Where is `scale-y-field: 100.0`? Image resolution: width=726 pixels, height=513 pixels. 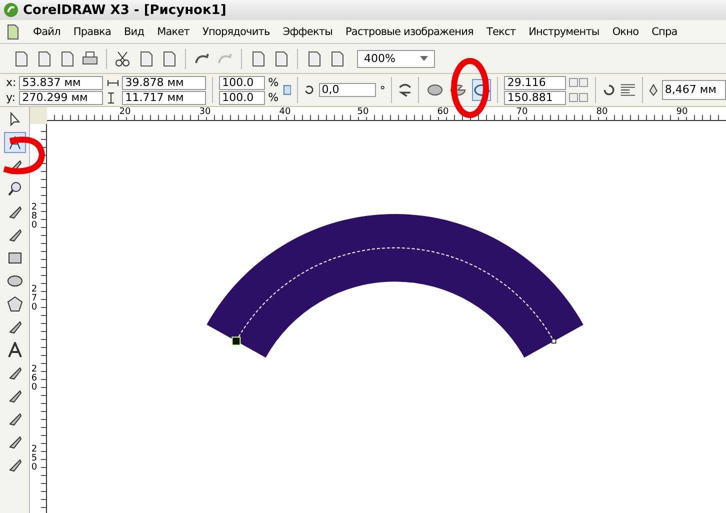
scale-y-field: 100.0 is located at coordinates (242, 97).